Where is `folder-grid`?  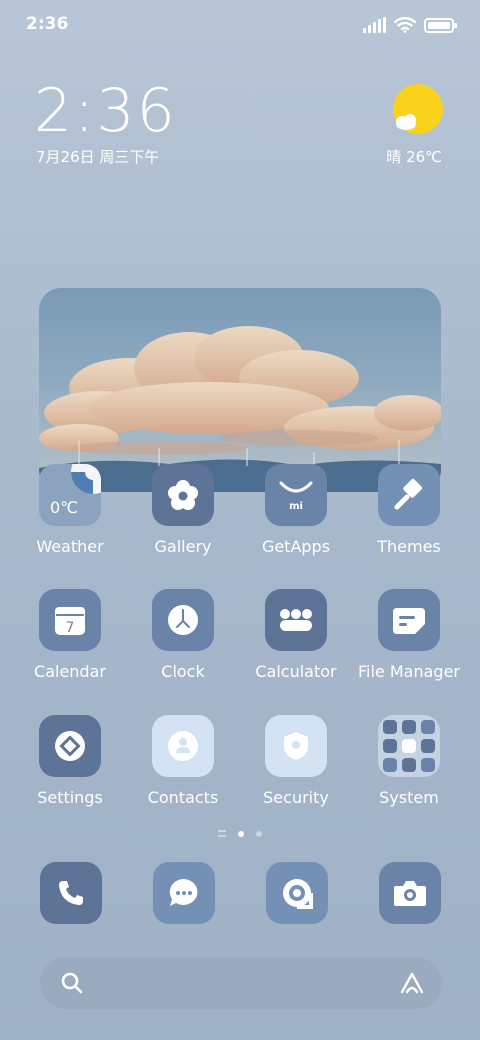 folder-grid is located at coordinates (409, 746).